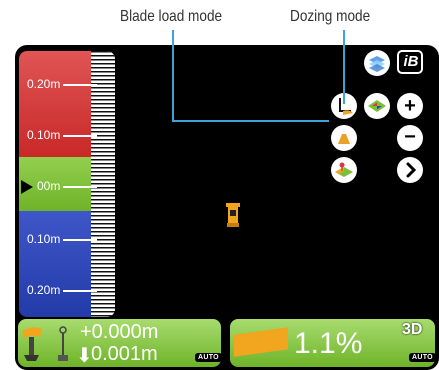  I want to click on cut-fill-value: 0.001m, so click(124, 354).